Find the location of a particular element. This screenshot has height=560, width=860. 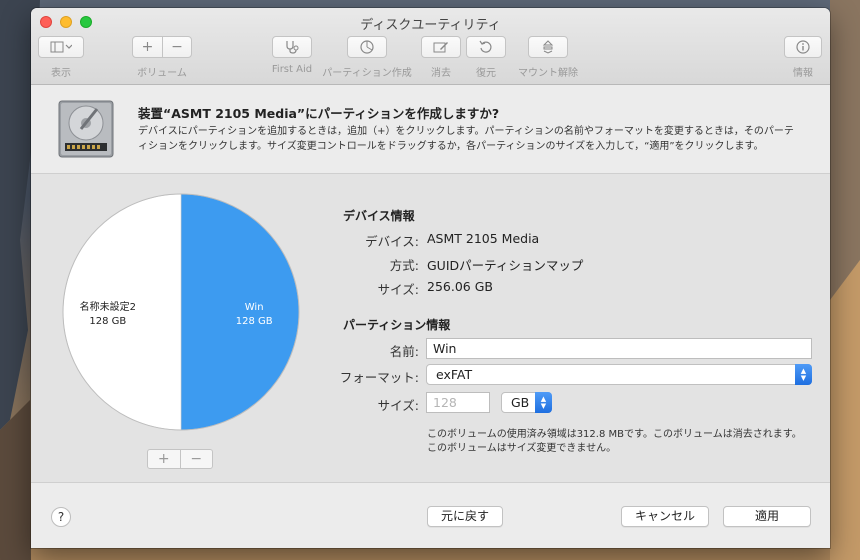

toolbar-restore: 復元 is located at coordinates (486, 57).